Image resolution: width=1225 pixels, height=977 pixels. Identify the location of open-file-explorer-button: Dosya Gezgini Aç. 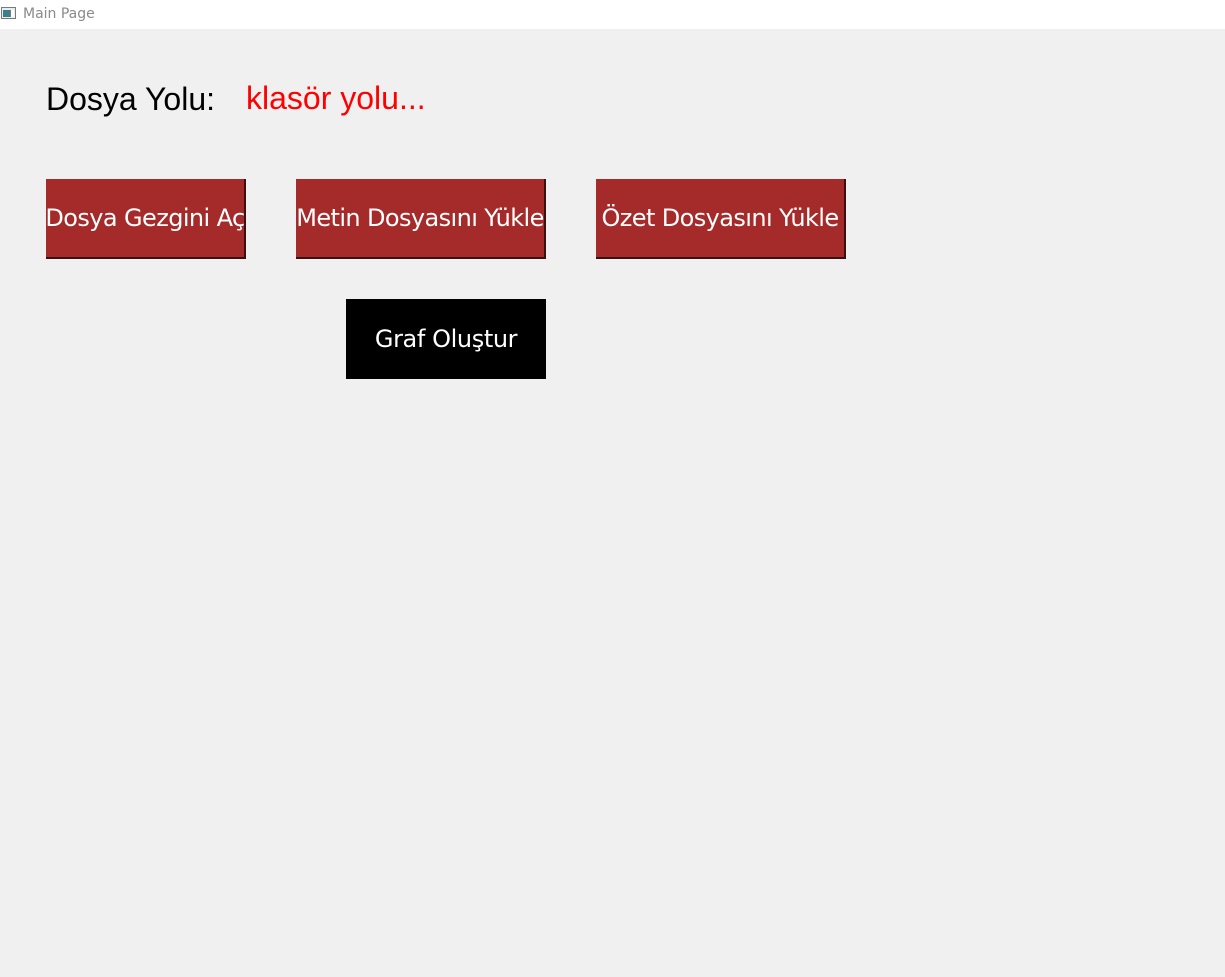
(146, 219).